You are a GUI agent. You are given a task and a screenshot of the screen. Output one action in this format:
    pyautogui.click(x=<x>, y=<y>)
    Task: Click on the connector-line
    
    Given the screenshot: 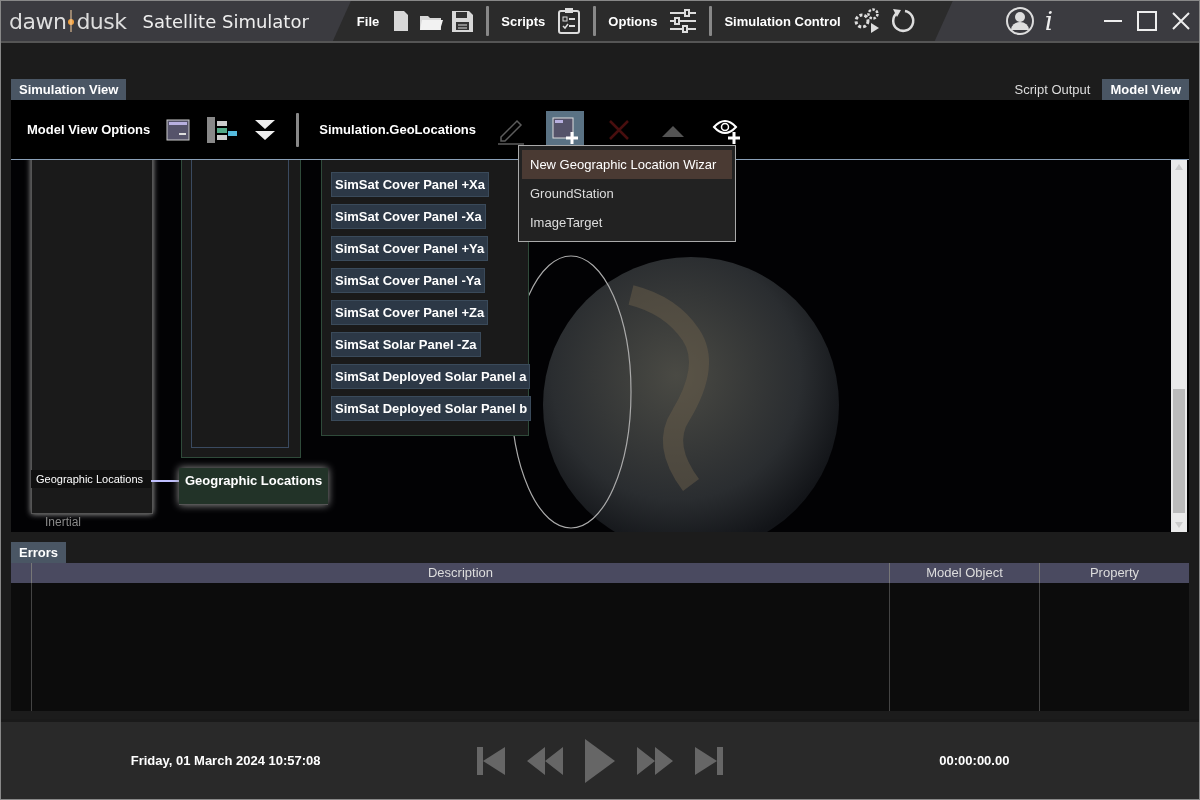 What is the action you would take?
    pyautogui.click(x=166, y=481)
    